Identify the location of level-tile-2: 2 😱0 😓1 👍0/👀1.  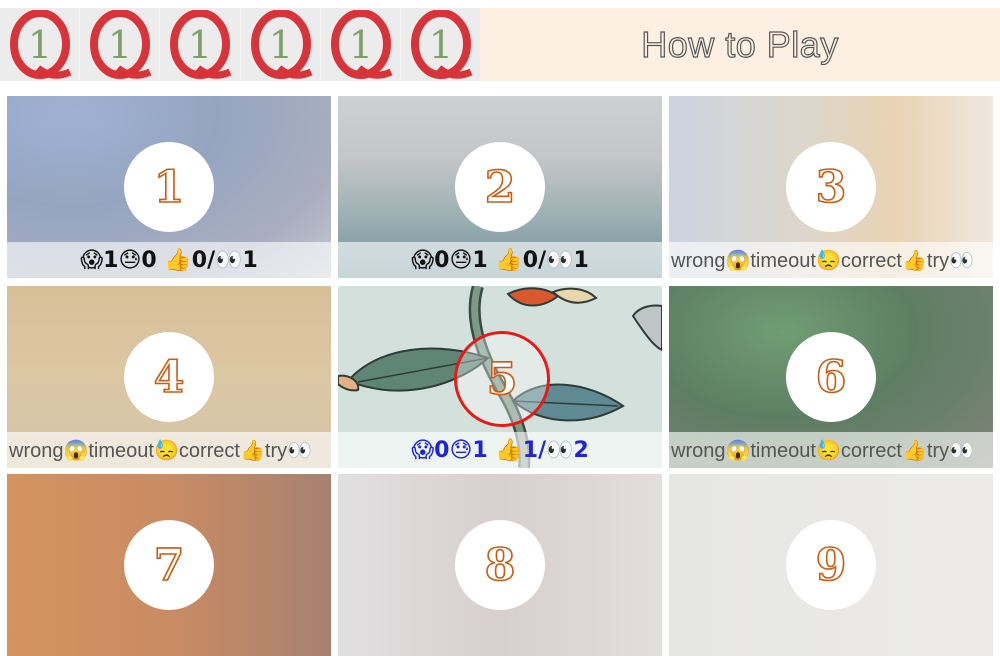
(500, 187).